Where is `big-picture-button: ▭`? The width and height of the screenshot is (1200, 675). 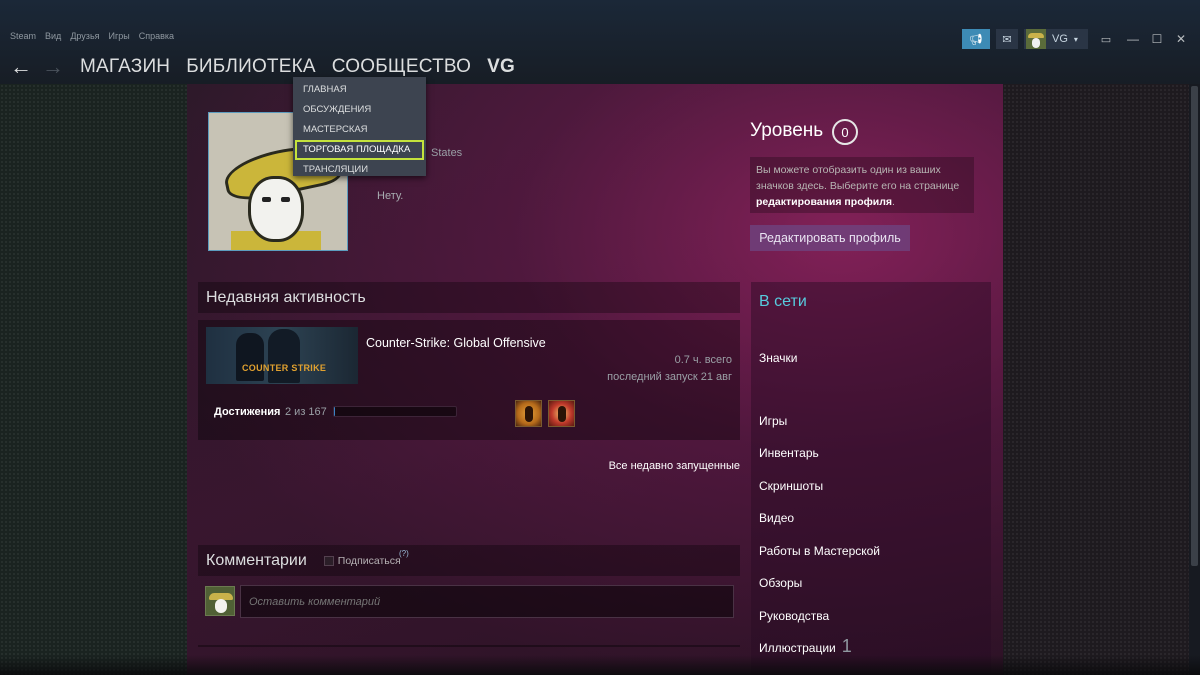
big-picture-button: ▭ is located at coordinates (1106, 39).